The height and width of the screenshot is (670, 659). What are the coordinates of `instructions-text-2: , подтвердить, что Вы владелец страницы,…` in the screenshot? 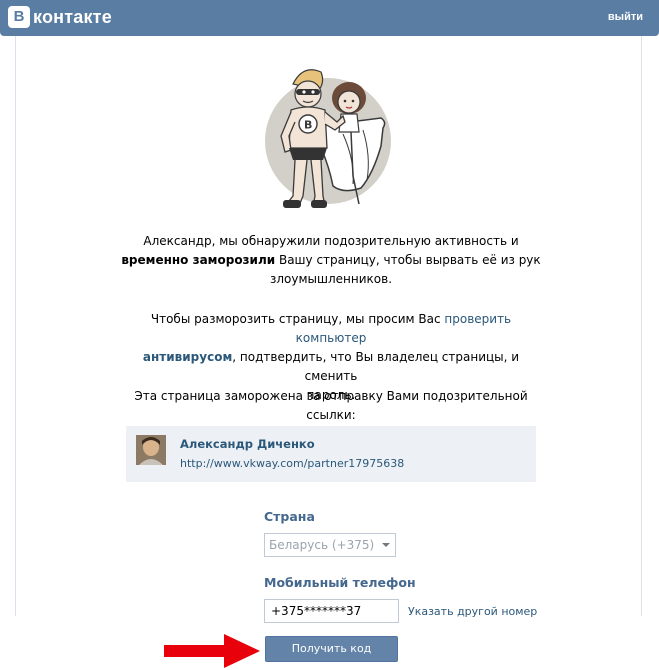 It's located at (376, 366).